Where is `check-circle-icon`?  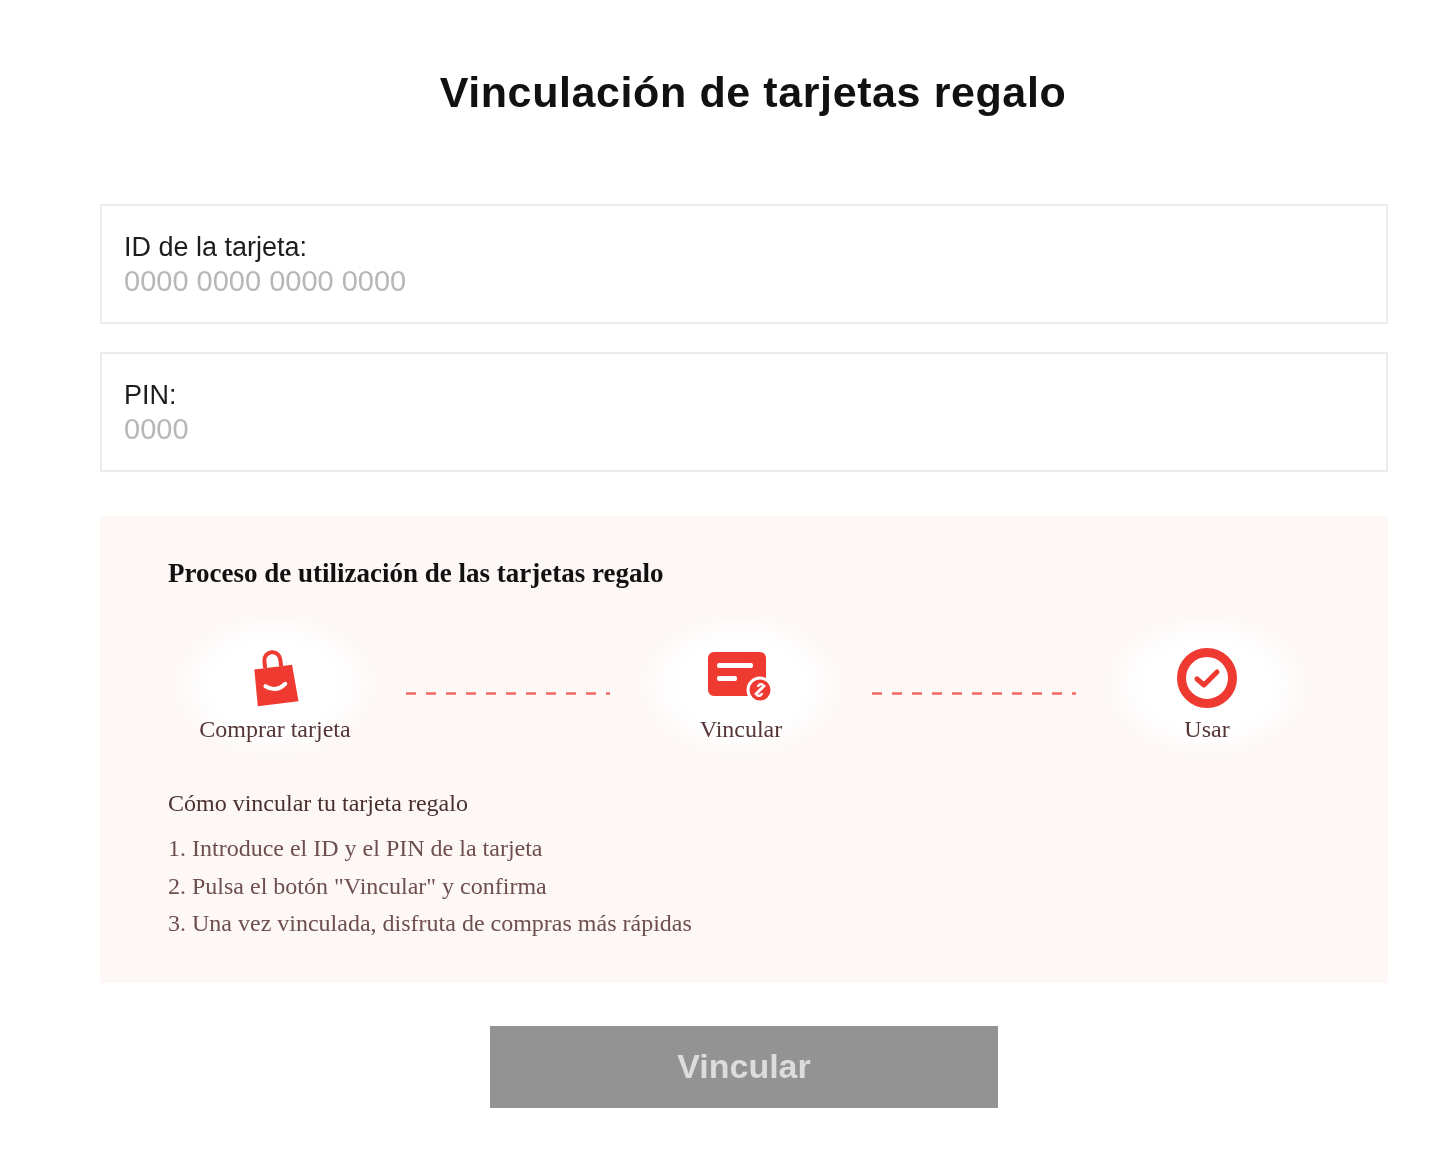 check-circle-icon is located at coordinates (1207, 678).